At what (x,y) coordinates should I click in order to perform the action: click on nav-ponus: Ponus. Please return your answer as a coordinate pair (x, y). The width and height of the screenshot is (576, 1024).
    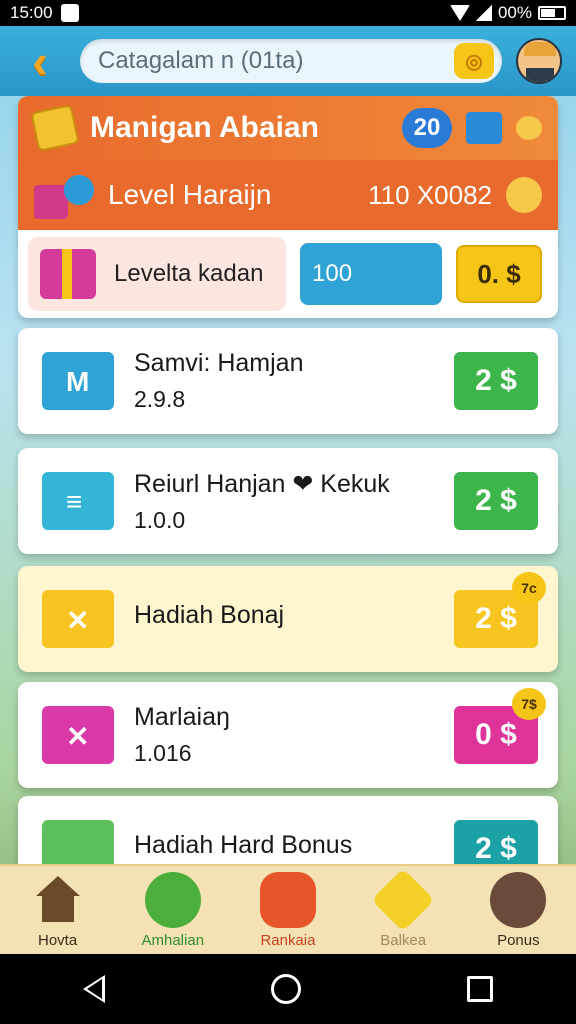
    Looking at the image, I should click on (518, 910).